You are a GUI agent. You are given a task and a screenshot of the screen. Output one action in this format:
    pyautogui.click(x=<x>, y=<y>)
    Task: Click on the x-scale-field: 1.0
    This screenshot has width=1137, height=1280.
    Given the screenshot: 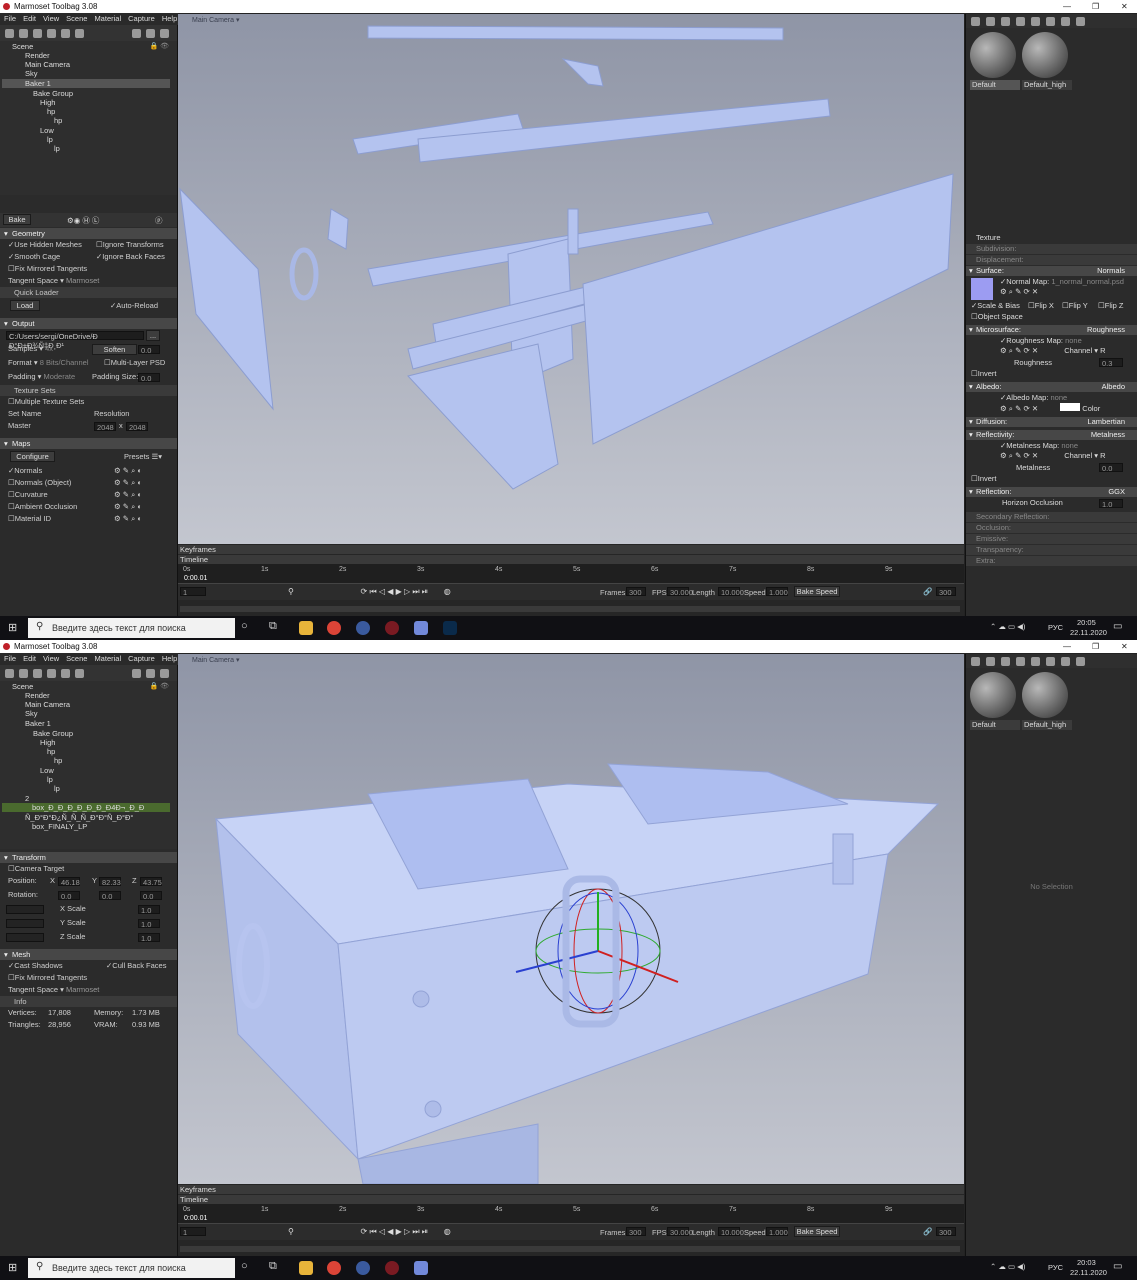 What is the action you would take?
    pyautogui.click(x=149, y=910)
    